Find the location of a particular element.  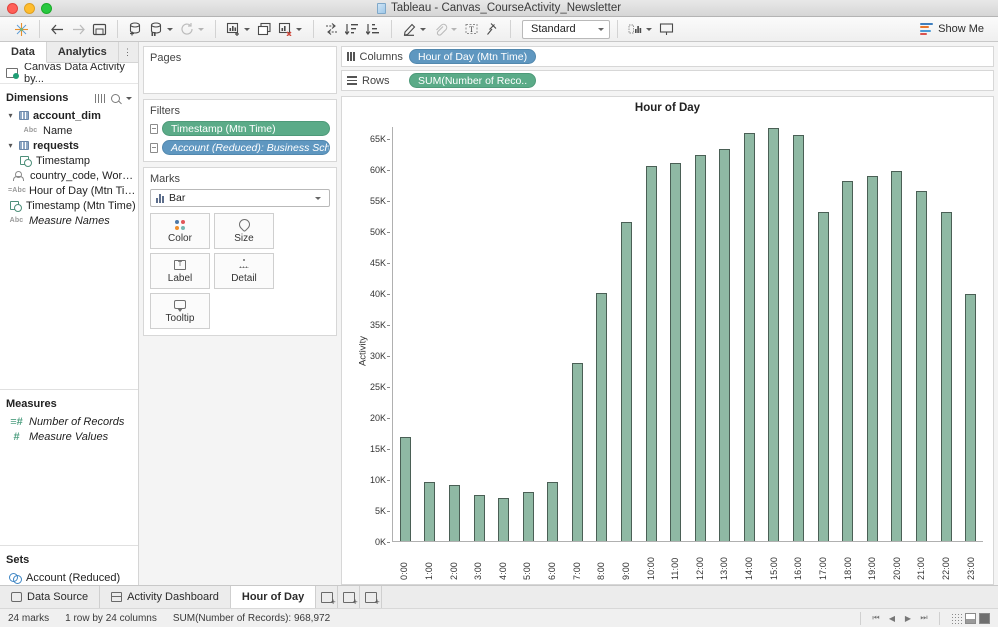

previous-page-icon: ◀ is located at coordinates (892, 618).